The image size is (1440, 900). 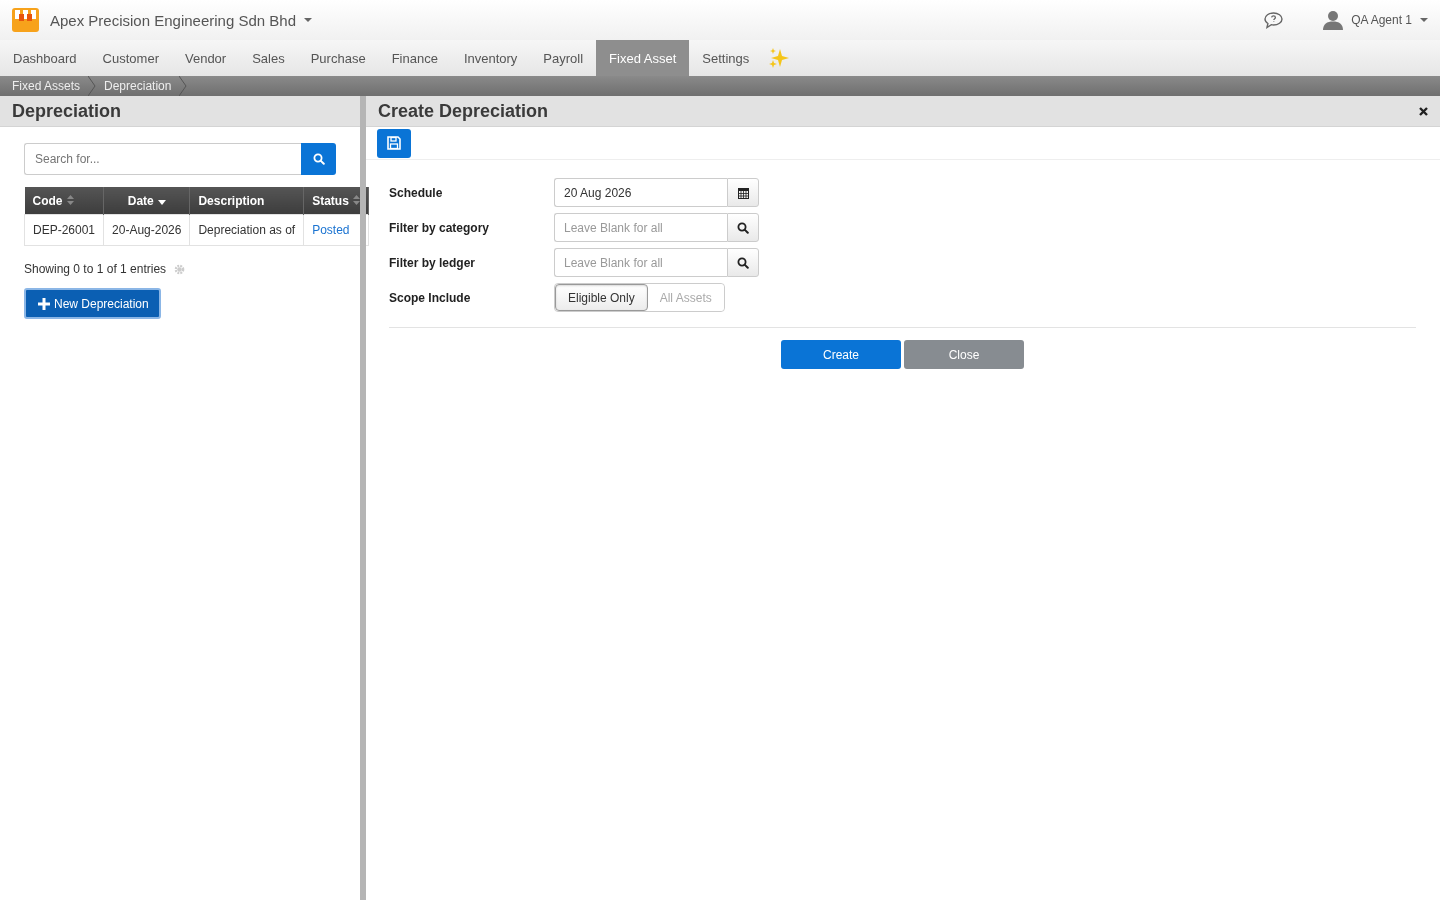 What do you see at coordinates (46, 86) in the screenshot?
I see `breadcrumb-link: Fixed Assets` at bounding box center [46, 86].